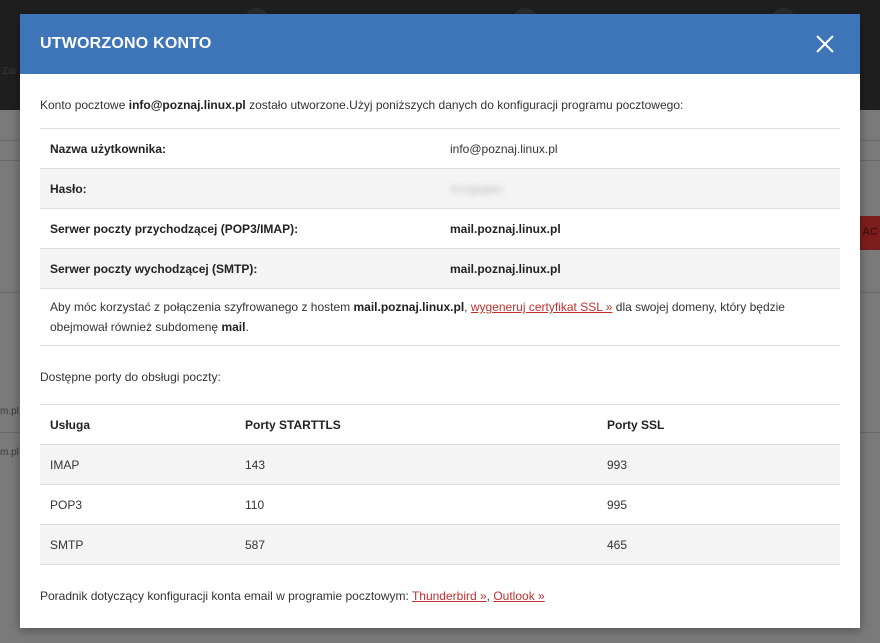  Describe the element at coordinates (467, 307) in the screenshot. I see `ssl-note-text: ,` at that location.